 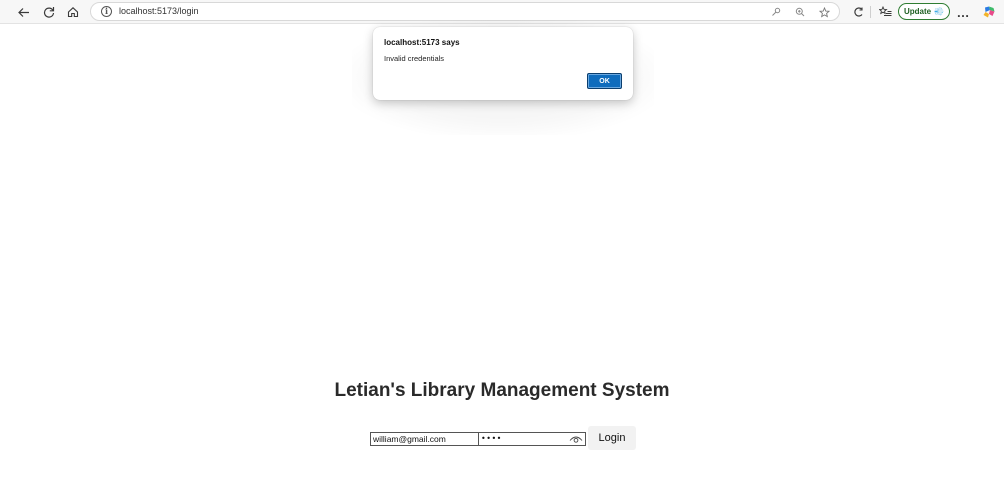 I want to click on dialog-ok-button: OK, so click(x=604, y=81).